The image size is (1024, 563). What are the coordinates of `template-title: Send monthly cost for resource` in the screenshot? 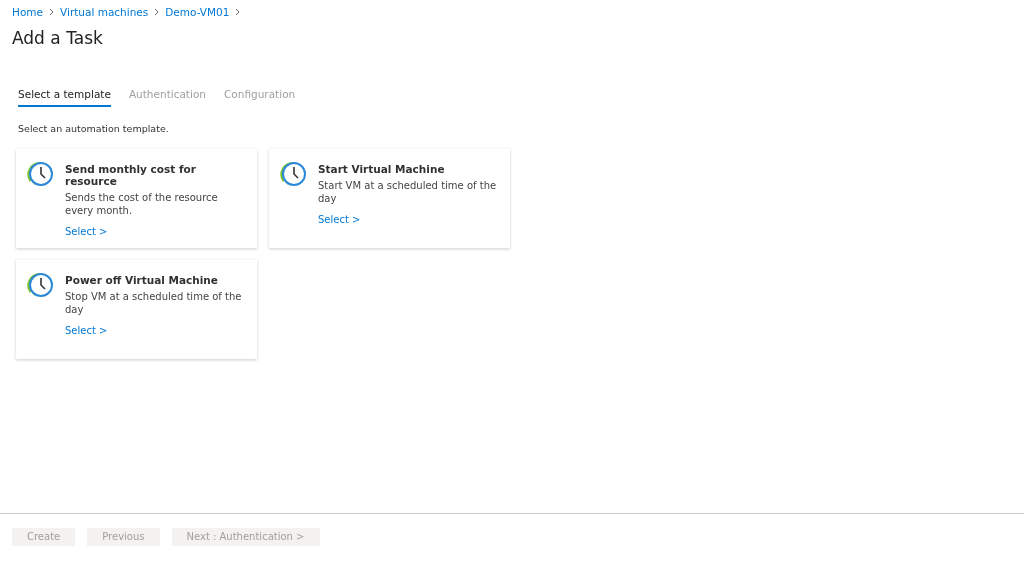 It's located at (131, 175).